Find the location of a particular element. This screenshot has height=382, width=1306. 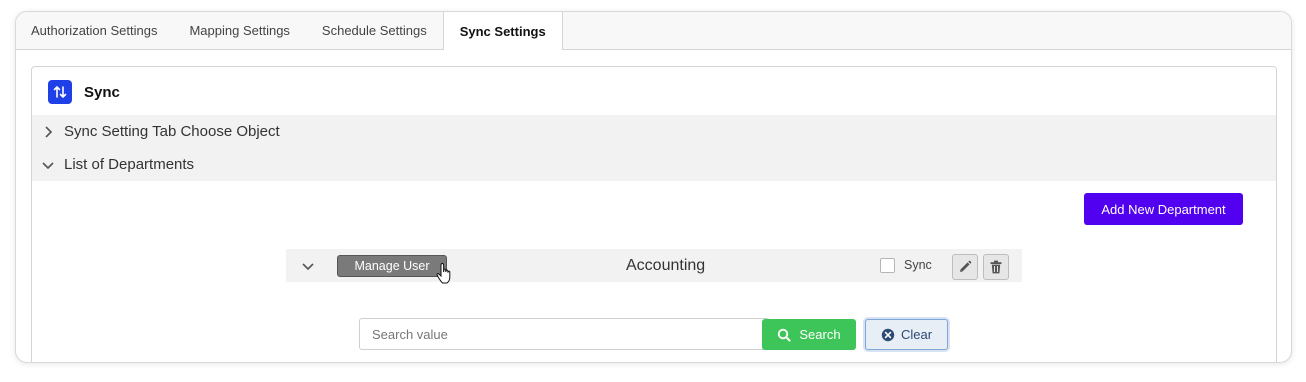

pencil-icon is located at coordinates (966, 266).